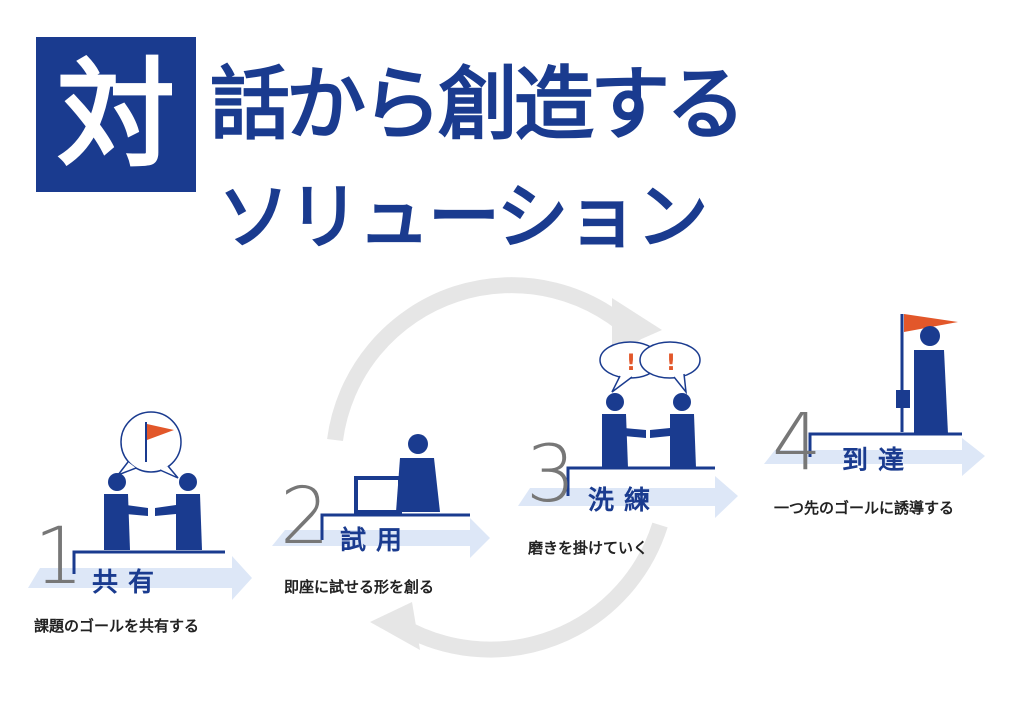 The width and height of the screenshot is (1024, 723). What do you see at coordinates (376, 541) in the screenshot?
I see `step-label-2: 試用` at bounding box center [376, 541].